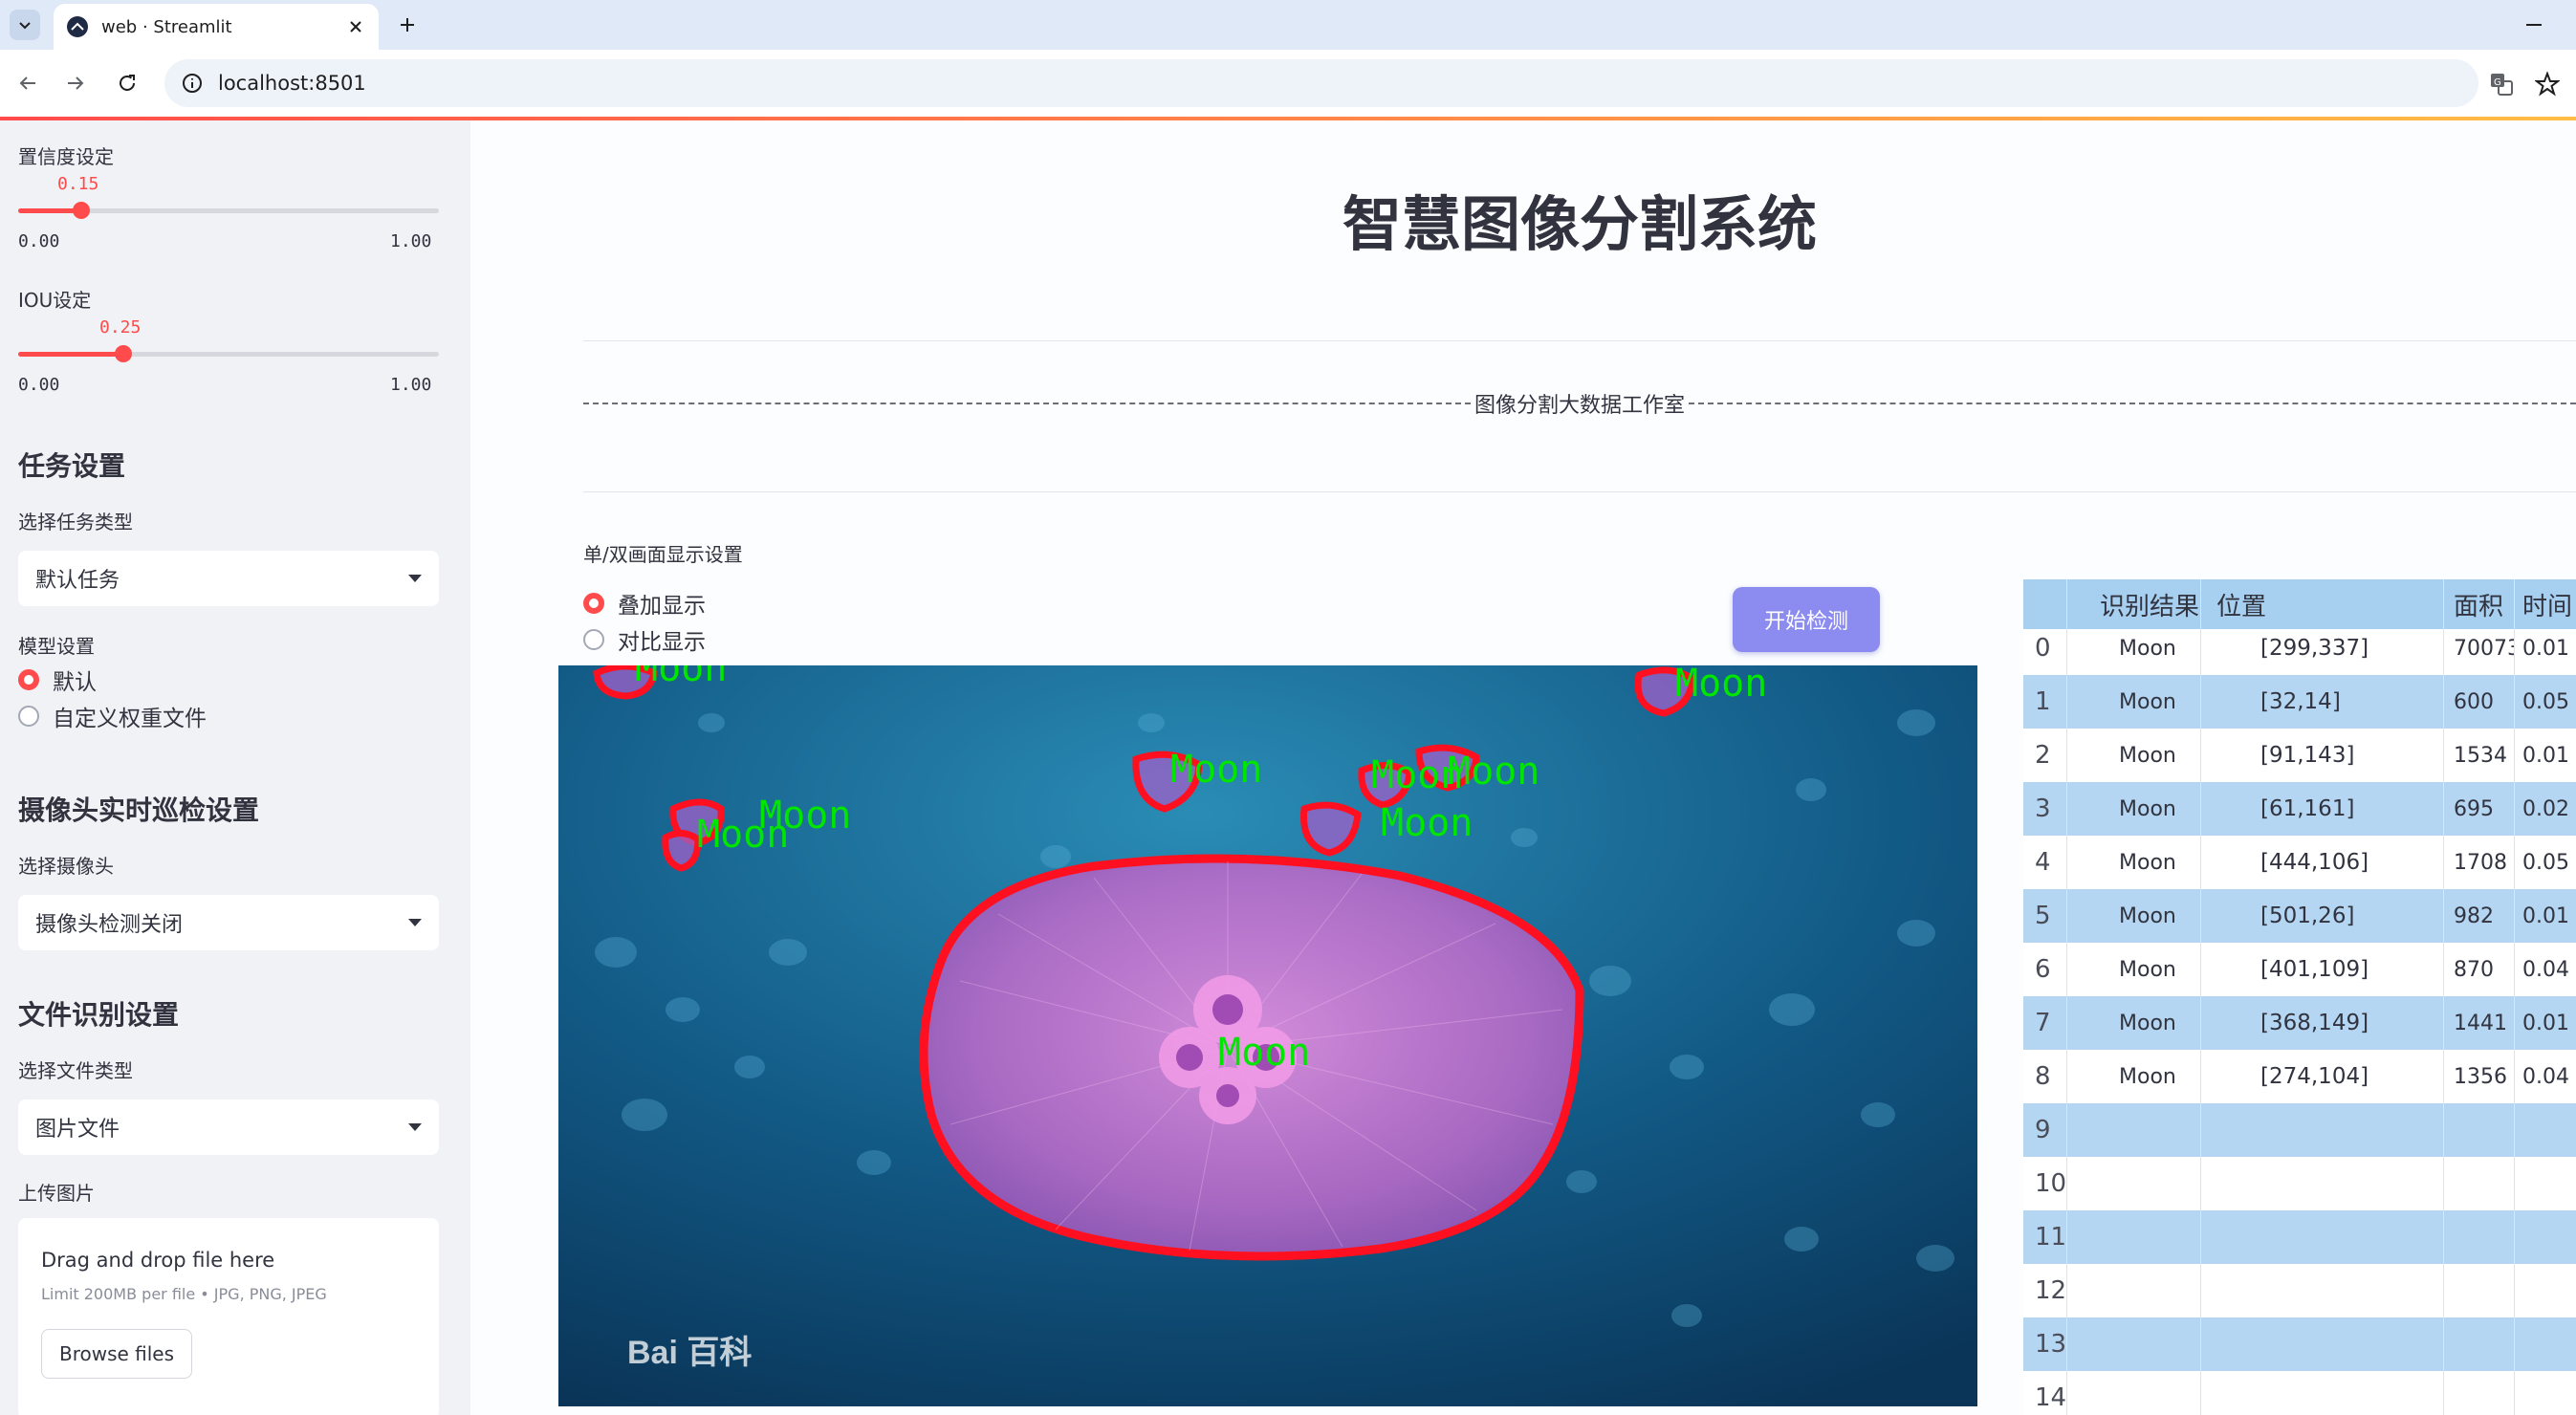 The width and height of the screenshot is (2576, 1415). I want to click on model-option-default: 默认, so click(57, 680).